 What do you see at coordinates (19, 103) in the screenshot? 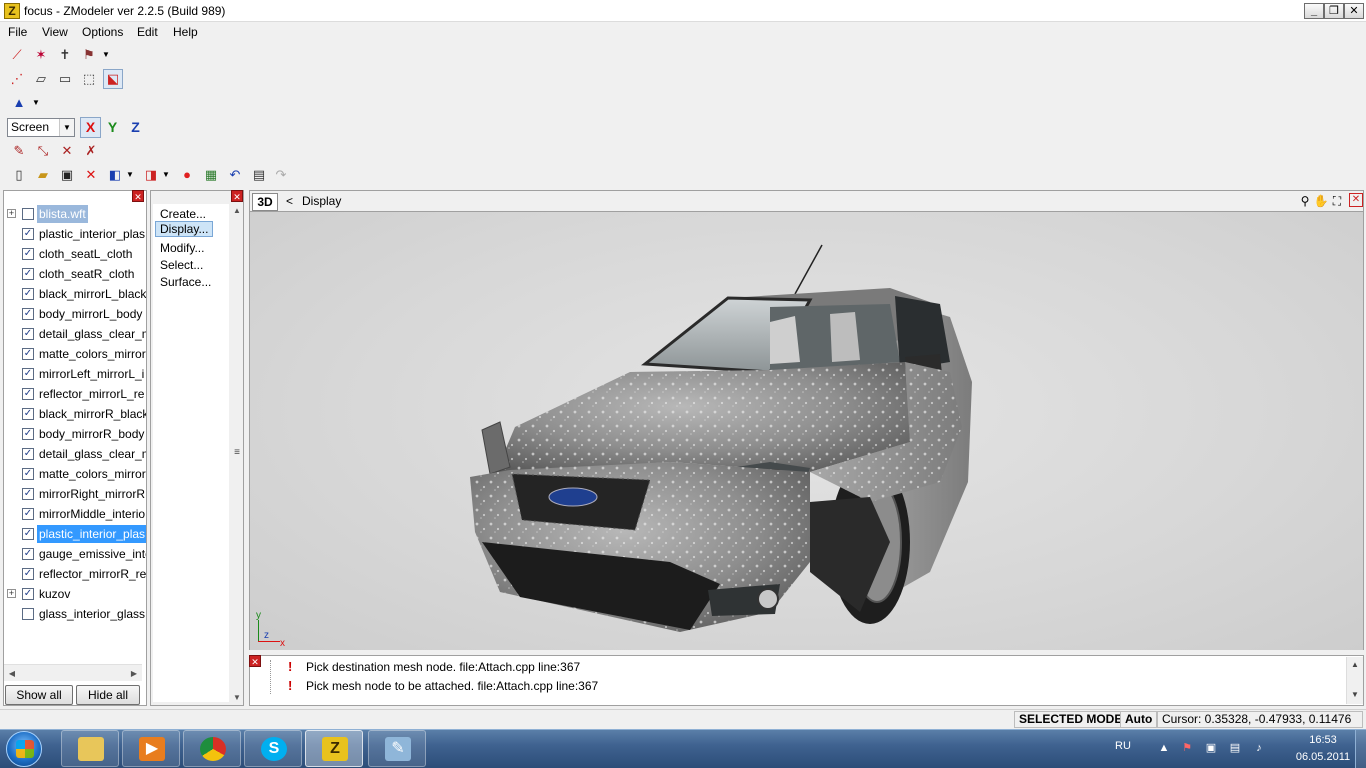
I see `cone-icon: ▲` at bounding box center [19, 103].